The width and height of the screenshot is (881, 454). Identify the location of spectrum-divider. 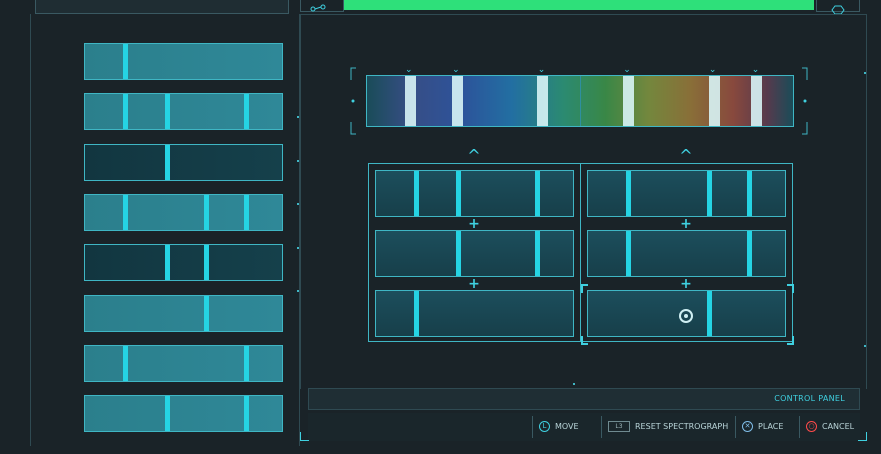
(580, 101).